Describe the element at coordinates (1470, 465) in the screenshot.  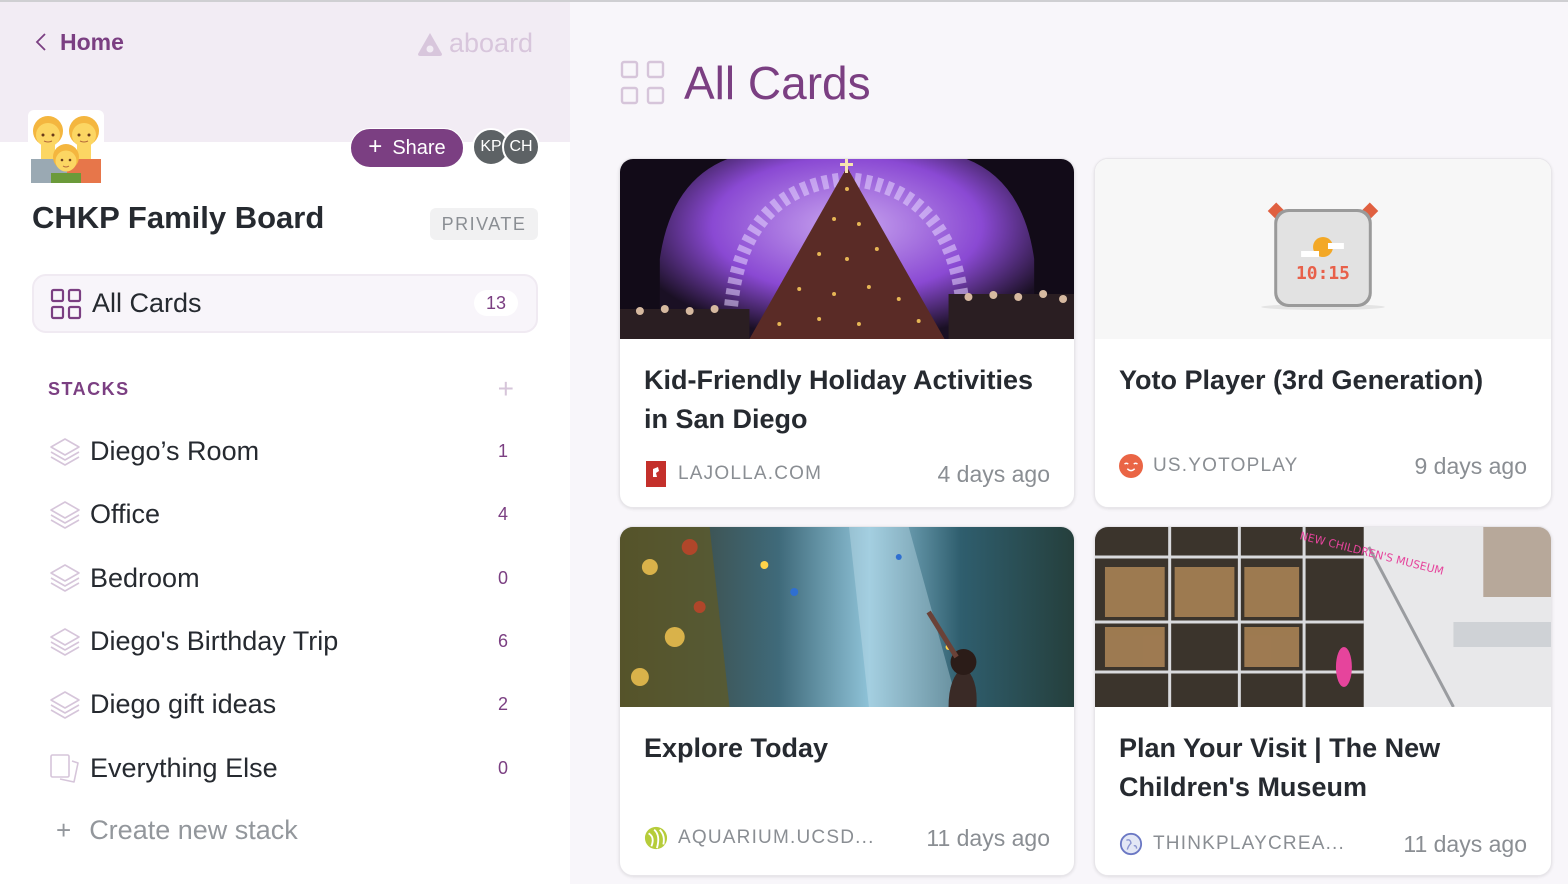
I see `card-timestamp: 9 days ago` at that location.